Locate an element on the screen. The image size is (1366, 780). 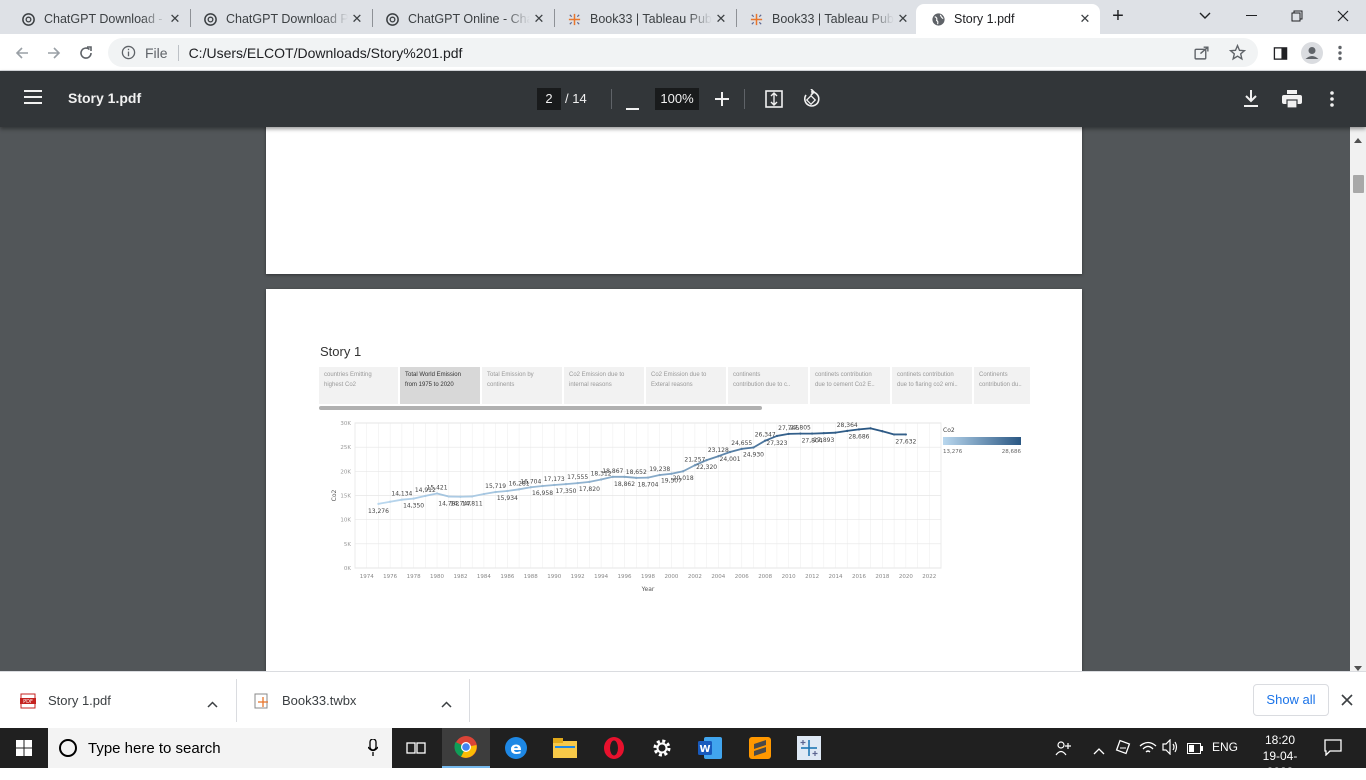
close-window-button is located at coordinates (1343, 16).